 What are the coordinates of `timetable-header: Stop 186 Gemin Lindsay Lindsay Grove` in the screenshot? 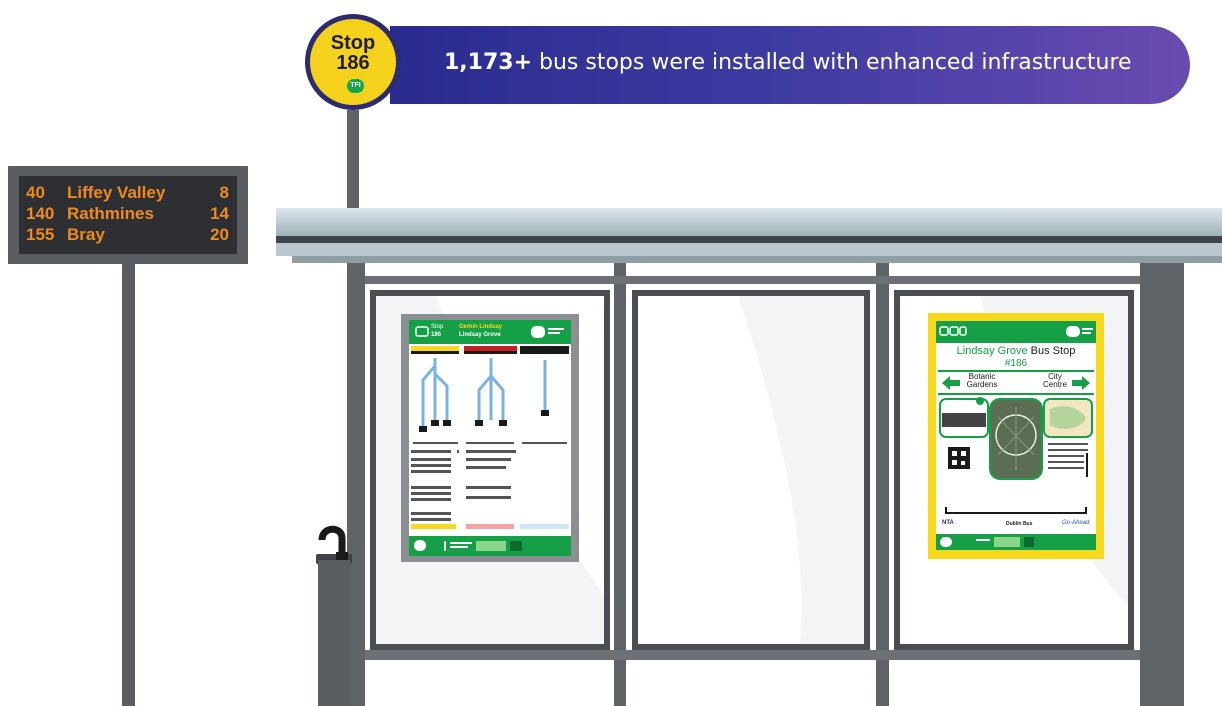 It's located at (490, 332).